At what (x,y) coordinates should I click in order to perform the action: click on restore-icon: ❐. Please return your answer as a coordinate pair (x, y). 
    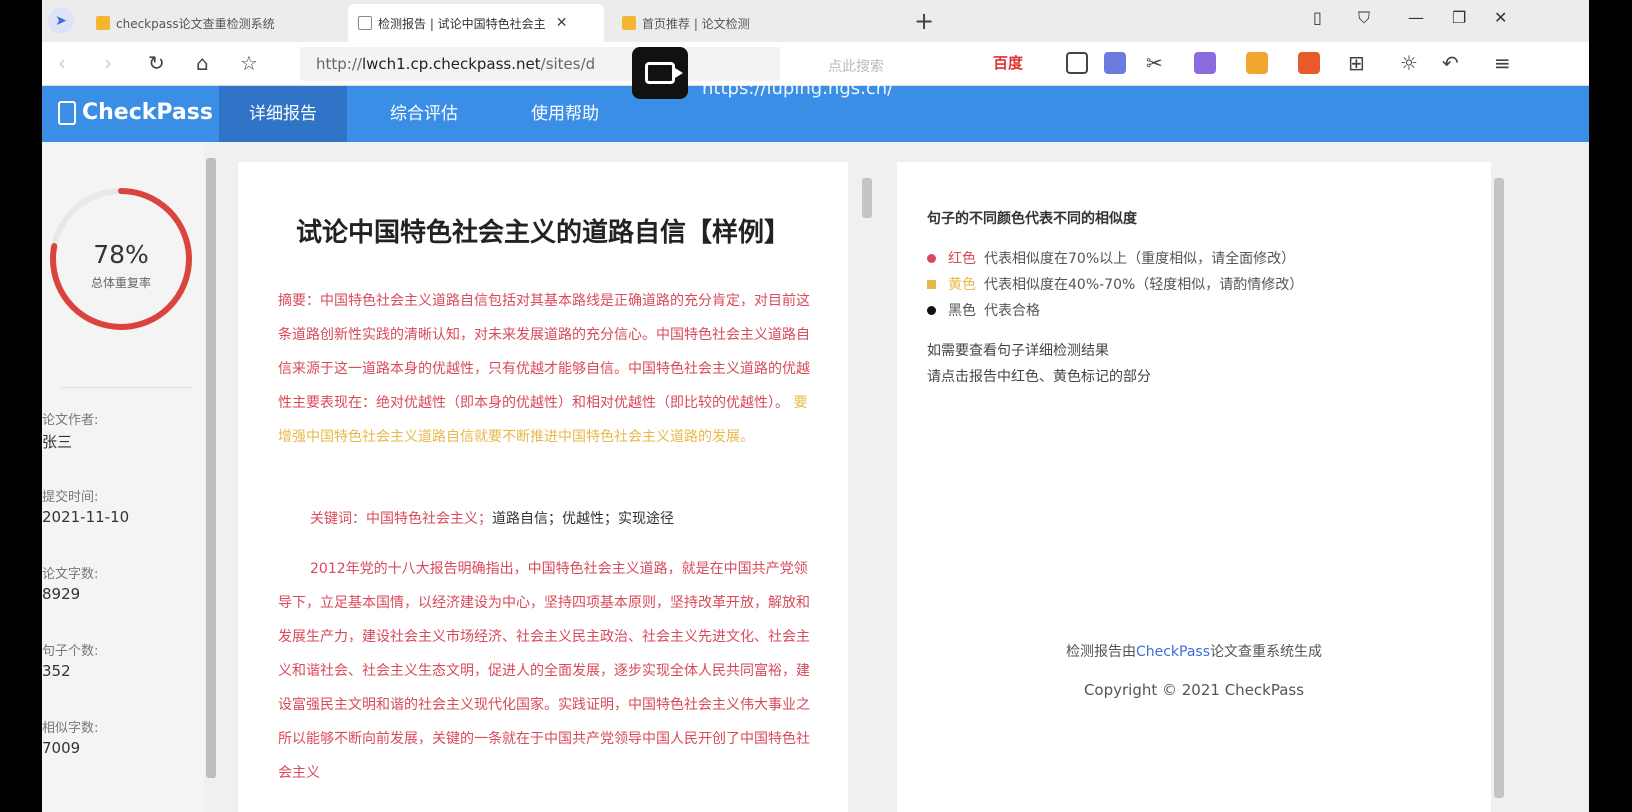
    Looking at the image, I should click on (1459, 17).